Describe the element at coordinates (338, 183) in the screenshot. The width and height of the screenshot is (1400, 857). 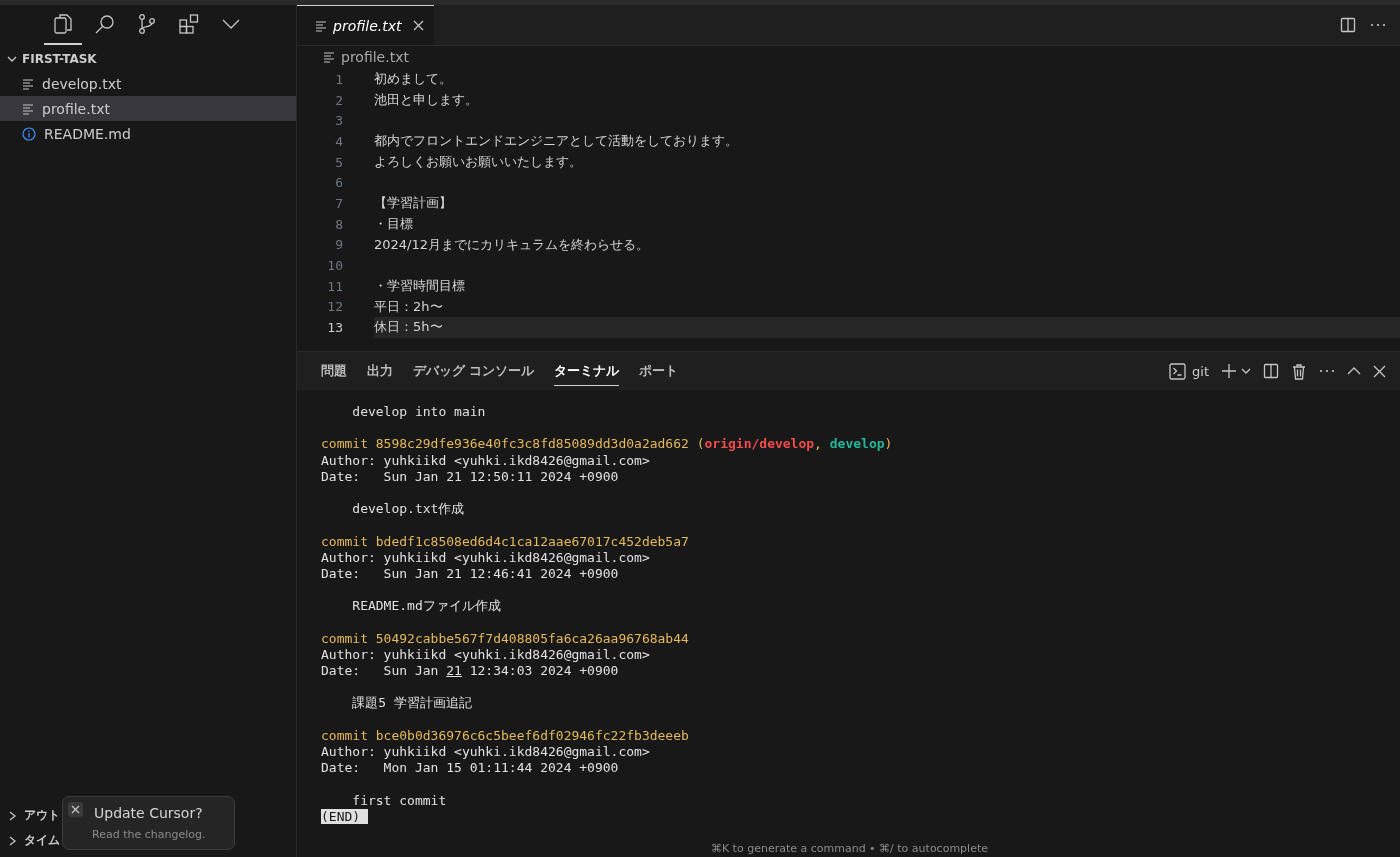
I see `line-number: 6` at that location.